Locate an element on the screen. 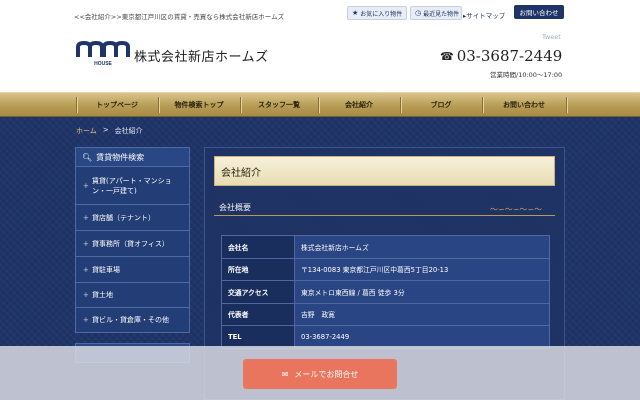  header-breadcrumb-text: <<会社紹介>>東京都江戸川区の賃貸・売買なら株式会社新店ホームズ is located at coordinates (179, 17).